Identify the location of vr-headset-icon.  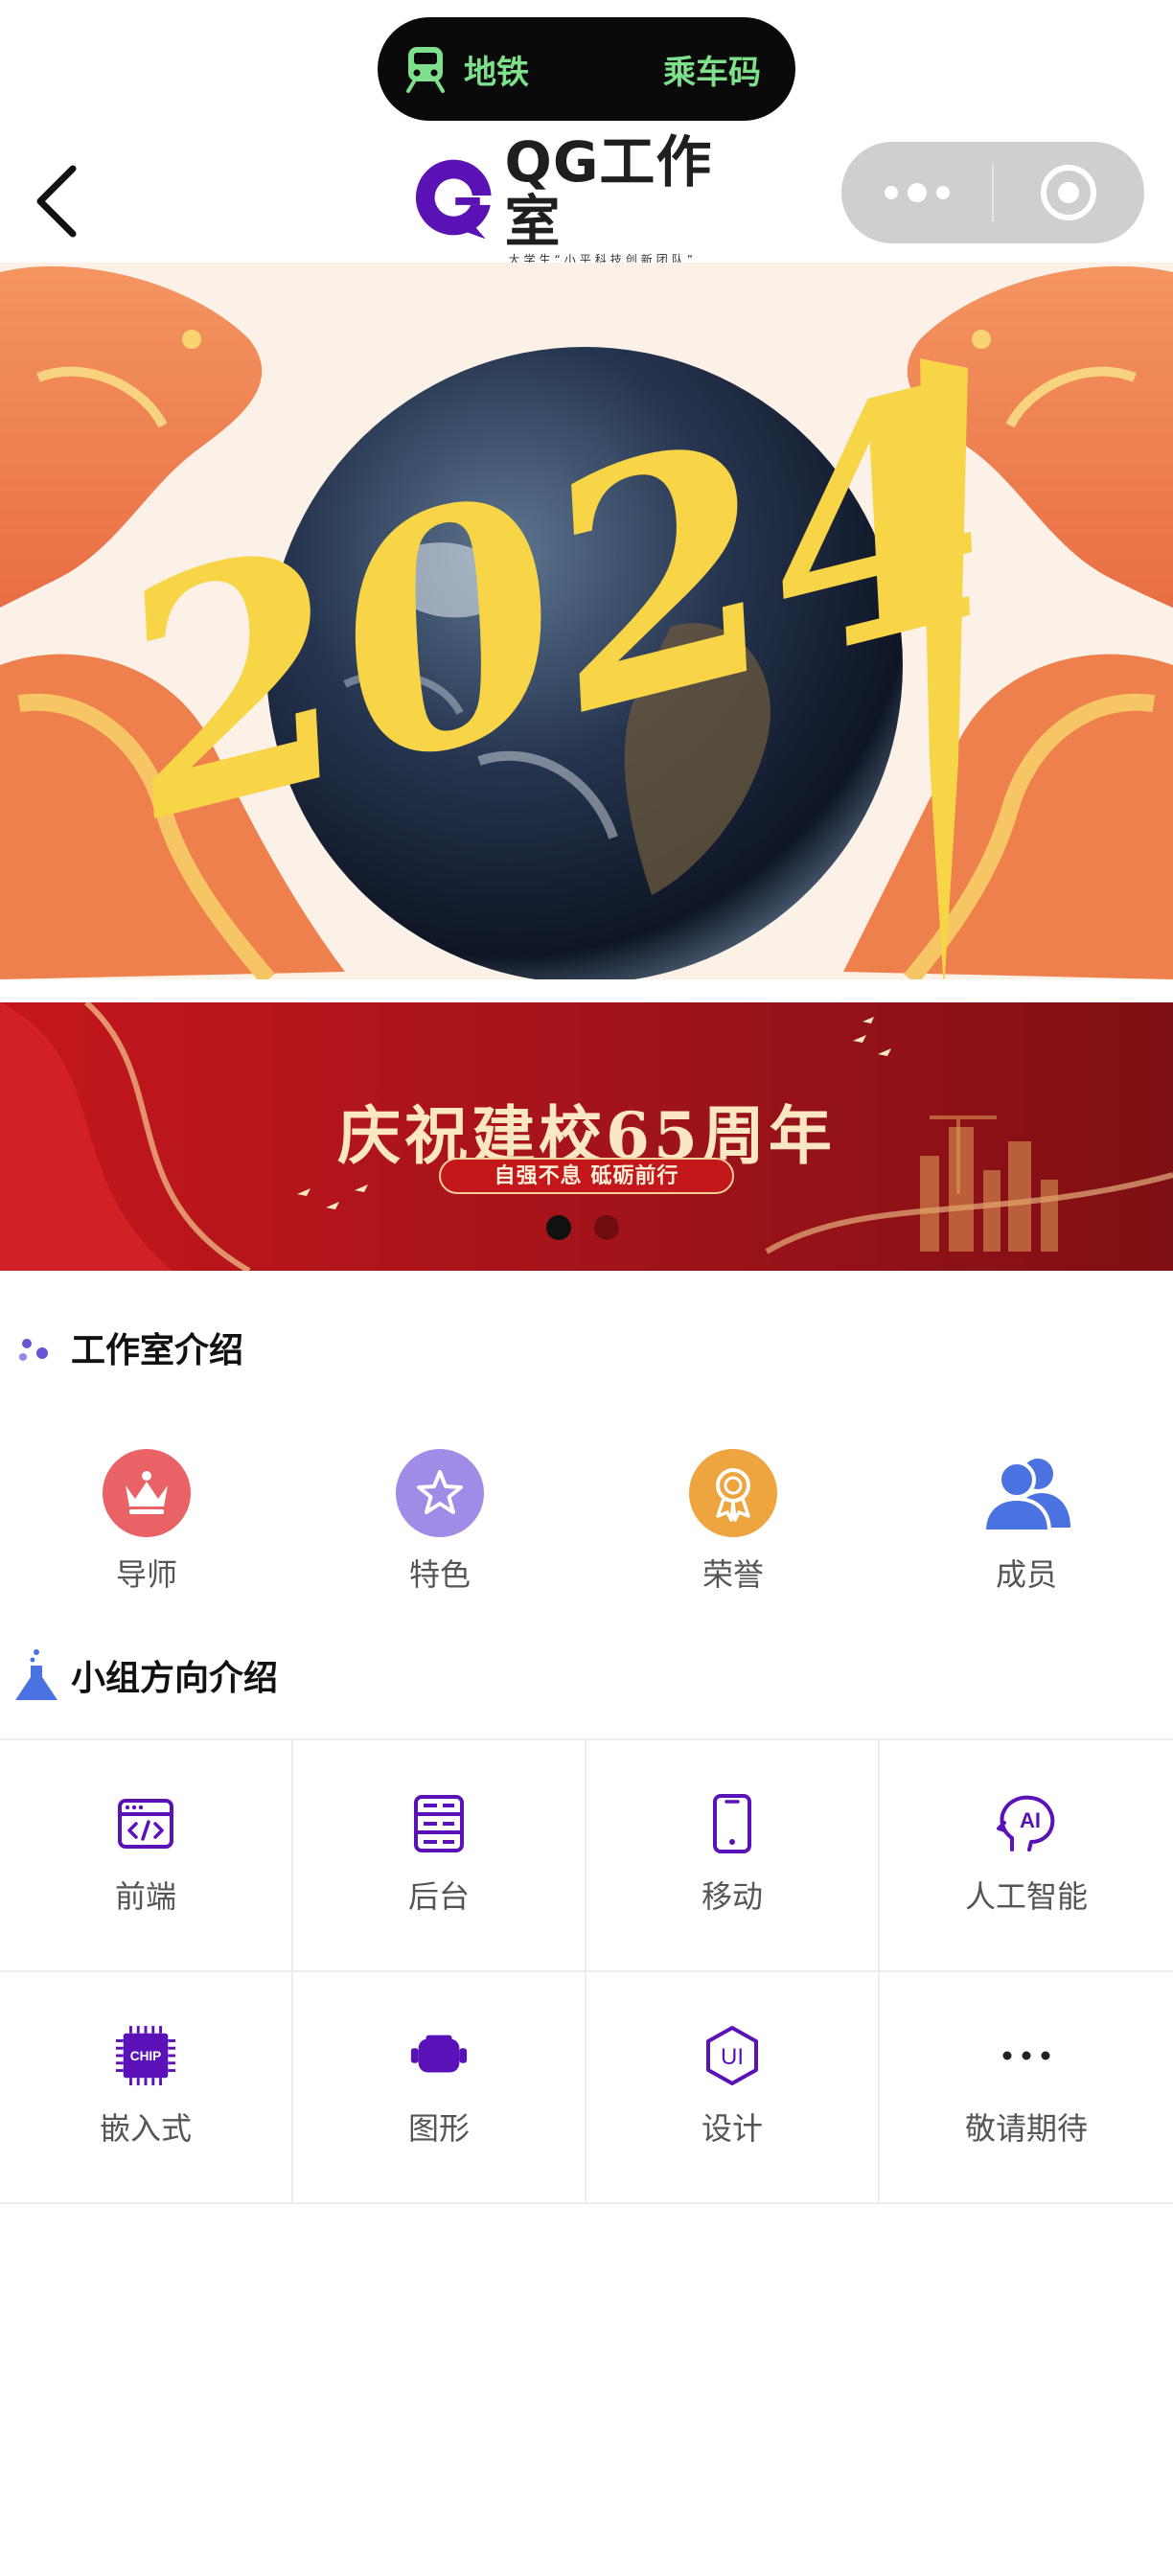
(439, 2055).